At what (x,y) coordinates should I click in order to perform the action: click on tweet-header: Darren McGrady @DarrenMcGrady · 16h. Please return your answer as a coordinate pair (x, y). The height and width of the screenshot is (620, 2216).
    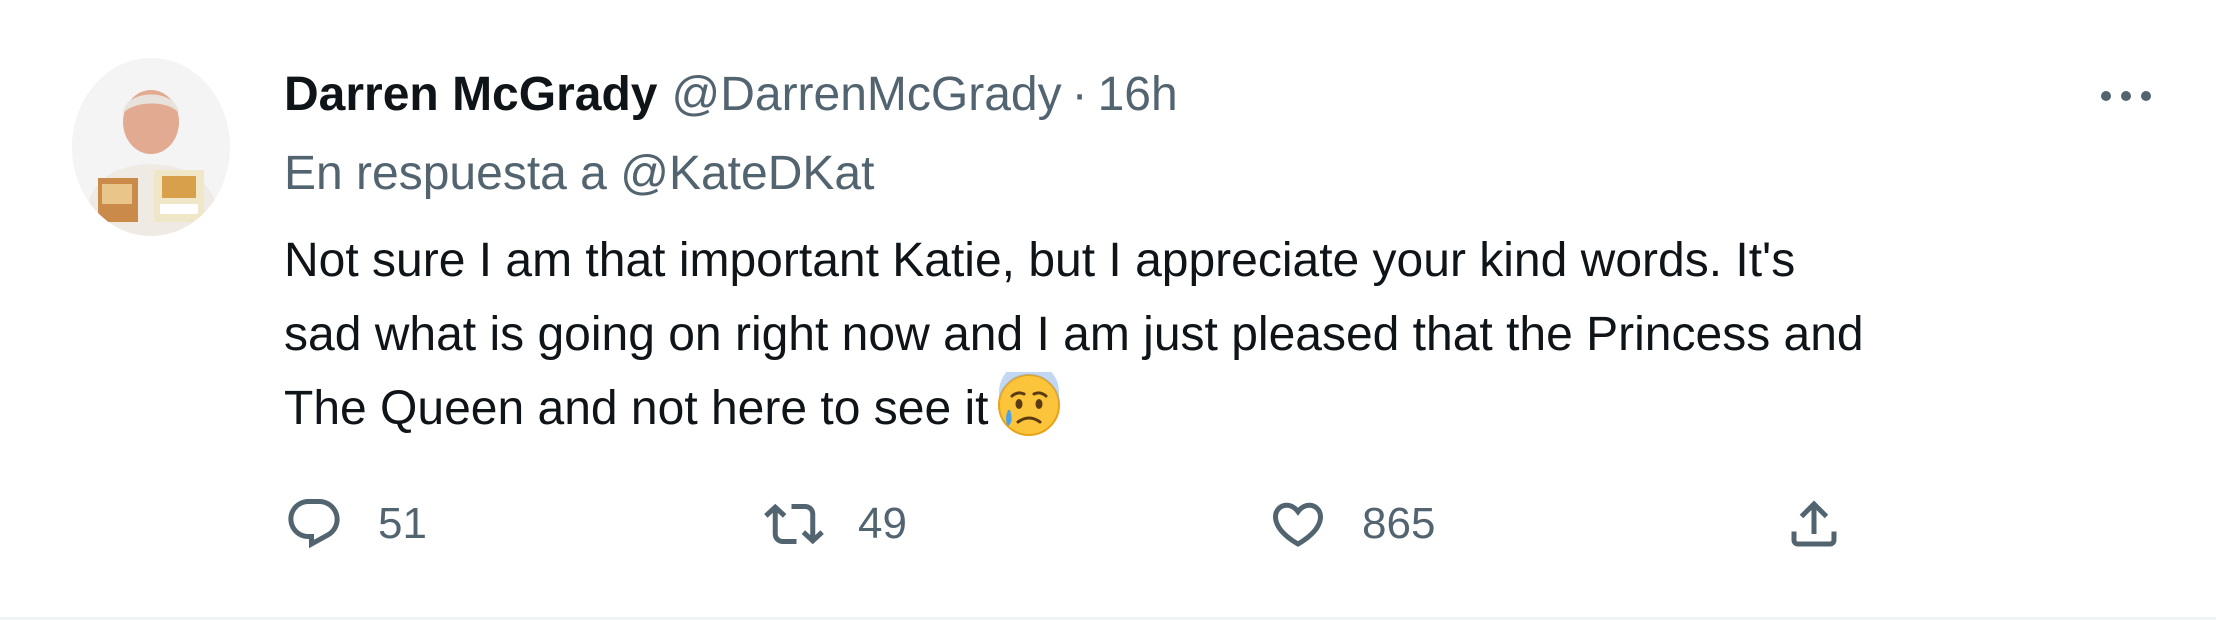
    Looking at the image, I should click on (731, 95).